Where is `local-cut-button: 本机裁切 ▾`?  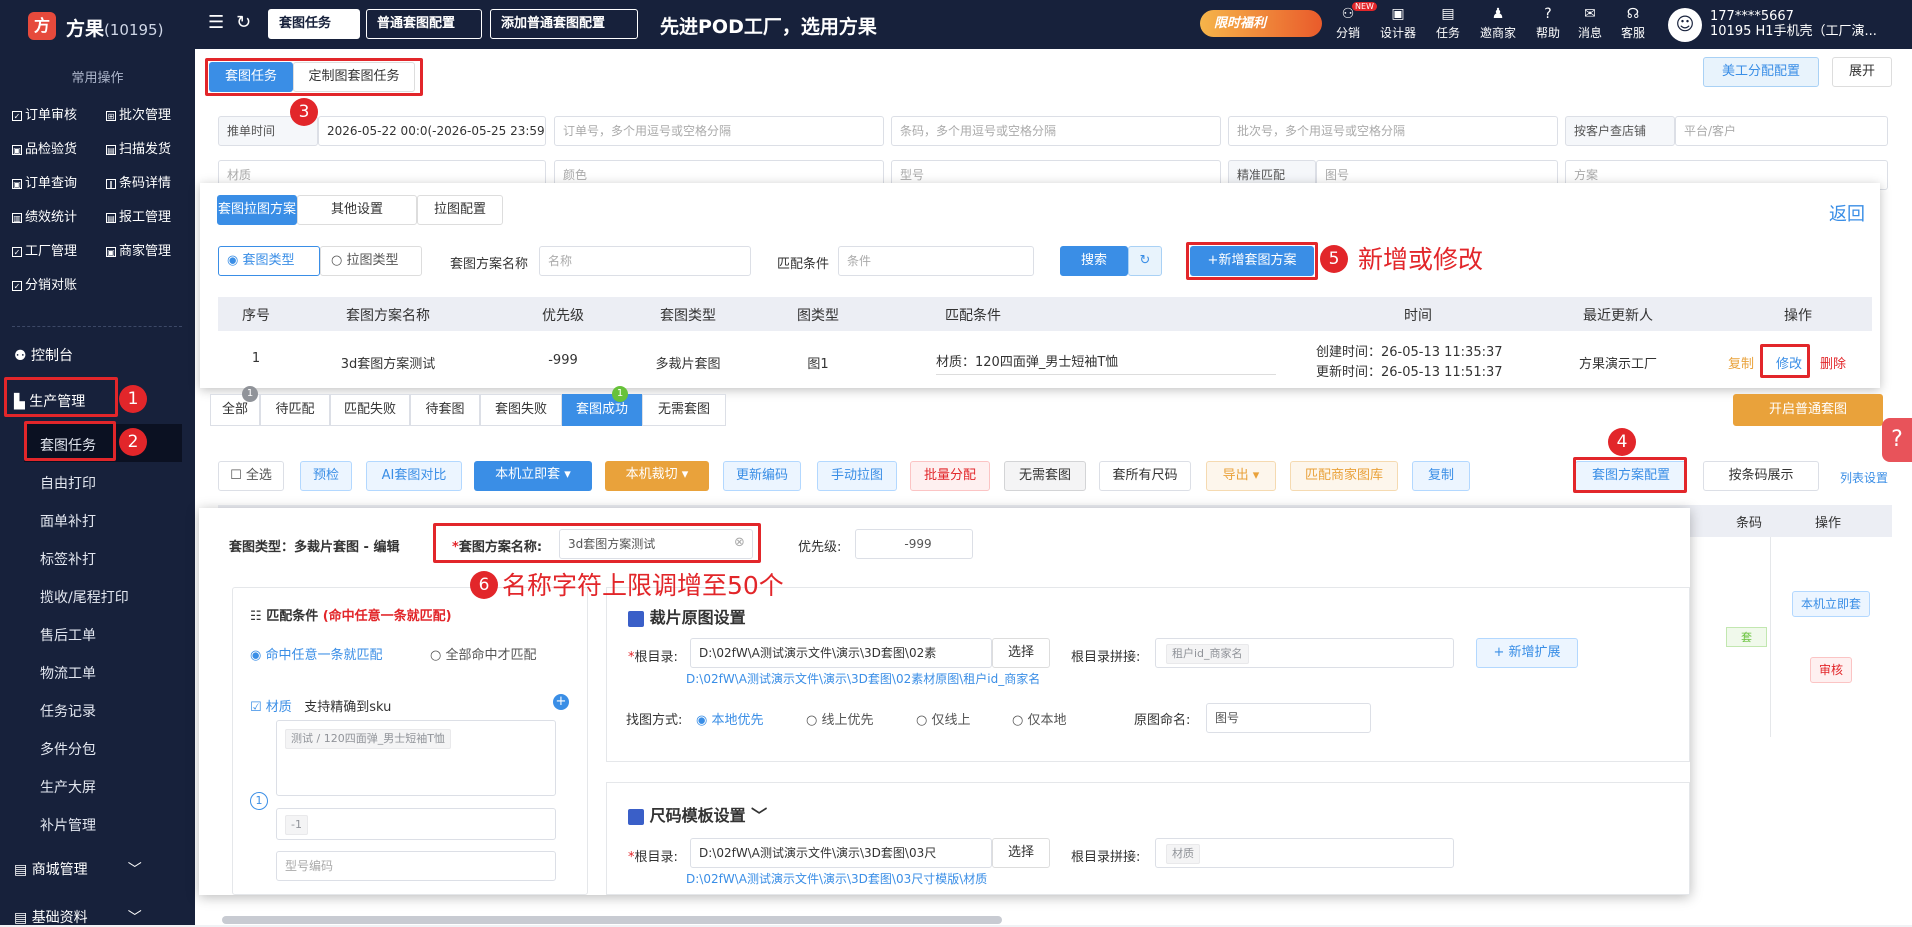 local-cut-button: 本机裁切 ▾ is located at coordinates (657, 476).